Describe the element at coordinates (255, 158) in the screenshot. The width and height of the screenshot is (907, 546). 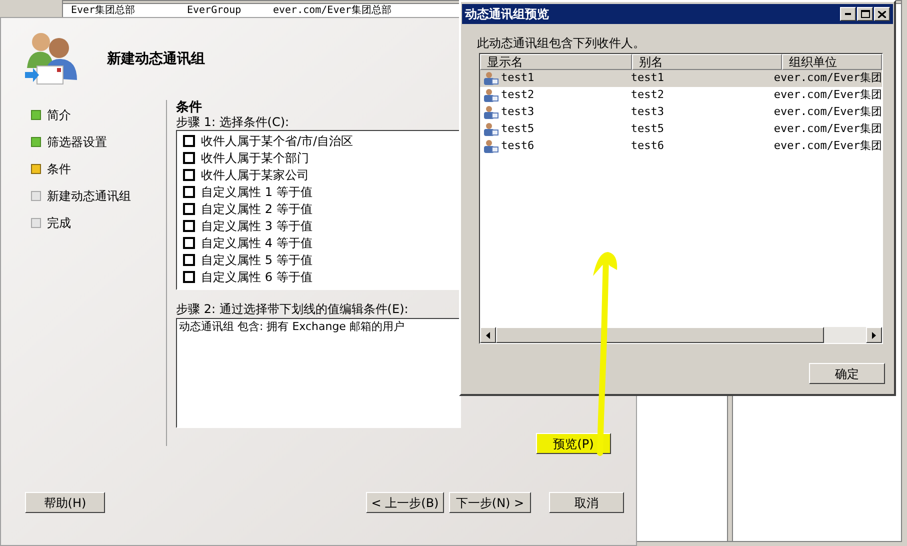
I see `condition-label: 收件人属于某个部门` at that location.